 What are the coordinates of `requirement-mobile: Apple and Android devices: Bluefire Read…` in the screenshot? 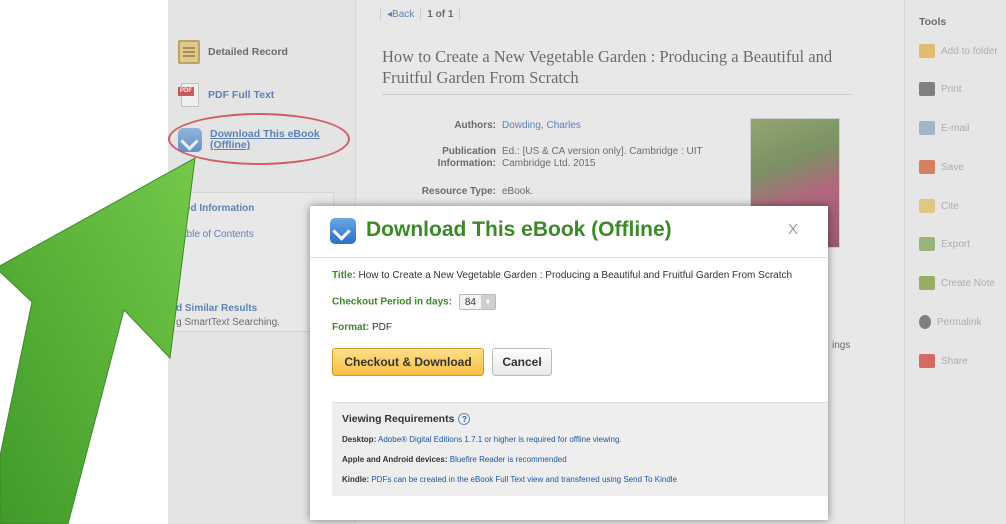 It's located at (454, 459).